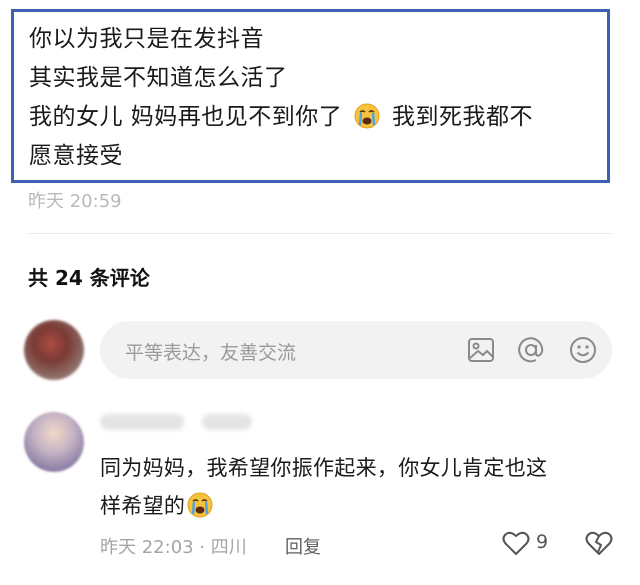 The width and height of the screenshot is (640, 585). Describe the element at coordinates (531, 350) in the screenshot. I see `at-icon` at that location.